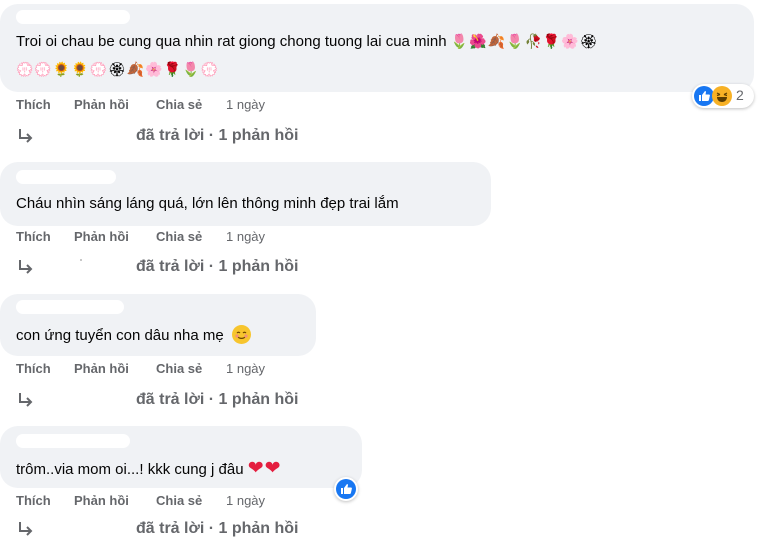 The width and height of the screenshot is (776, 556). What do you see at coordinates (241, 334) in the screenshot?
I see `smile-emoji` at bounding box center [241, 334].